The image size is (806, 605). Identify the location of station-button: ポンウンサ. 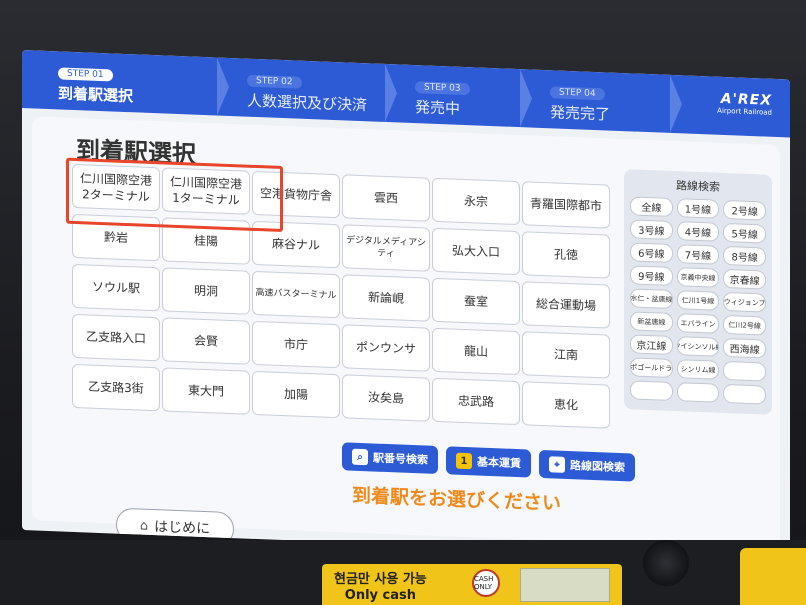
(386, 348).